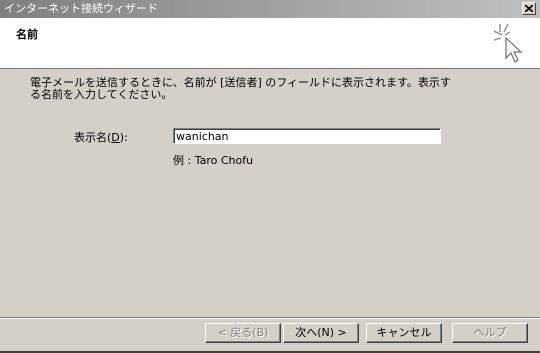  Describe the element at coordinates (81, 8) in the screenshot. I see `window-title: インターネット接続ウィザード` at that location.